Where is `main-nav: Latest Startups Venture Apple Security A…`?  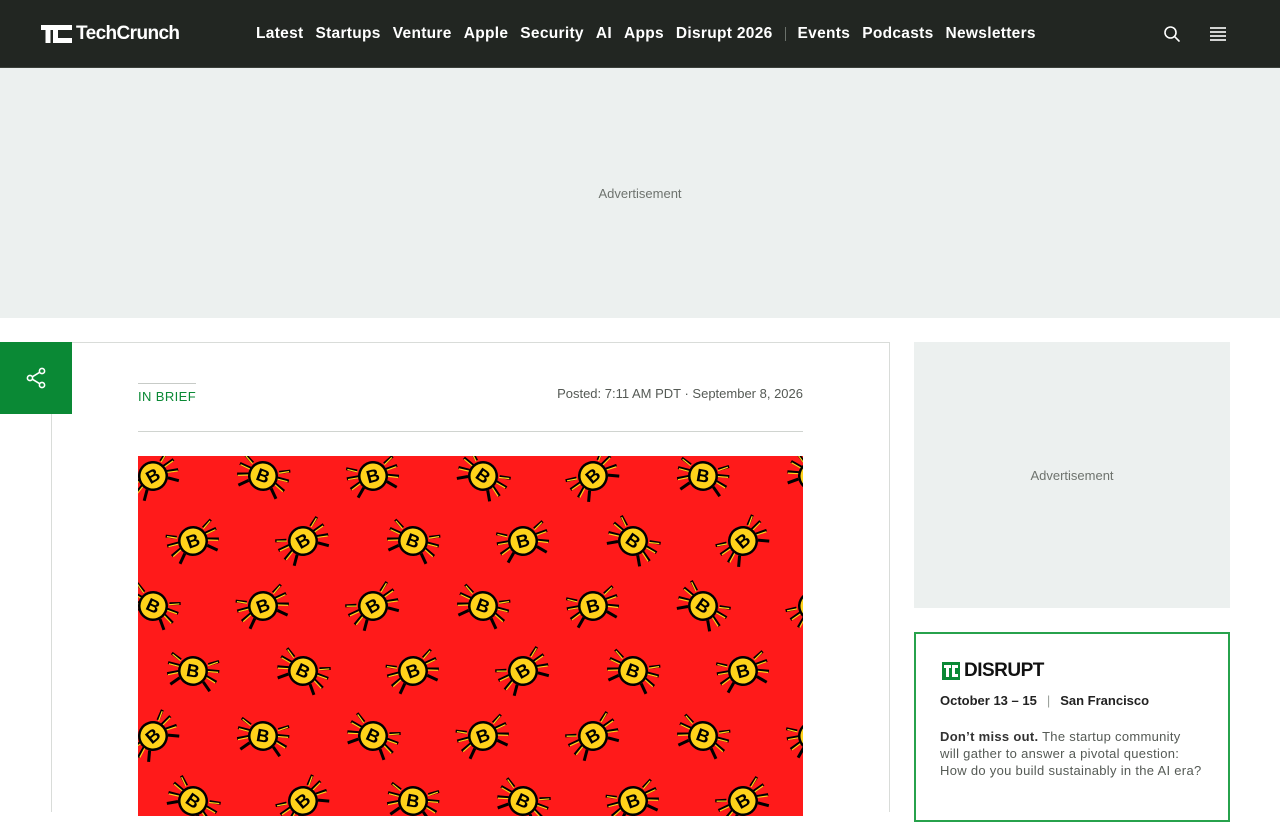 main-nav: Latest Startups Venture Apple Security A… is located at coordinates (646, 34).